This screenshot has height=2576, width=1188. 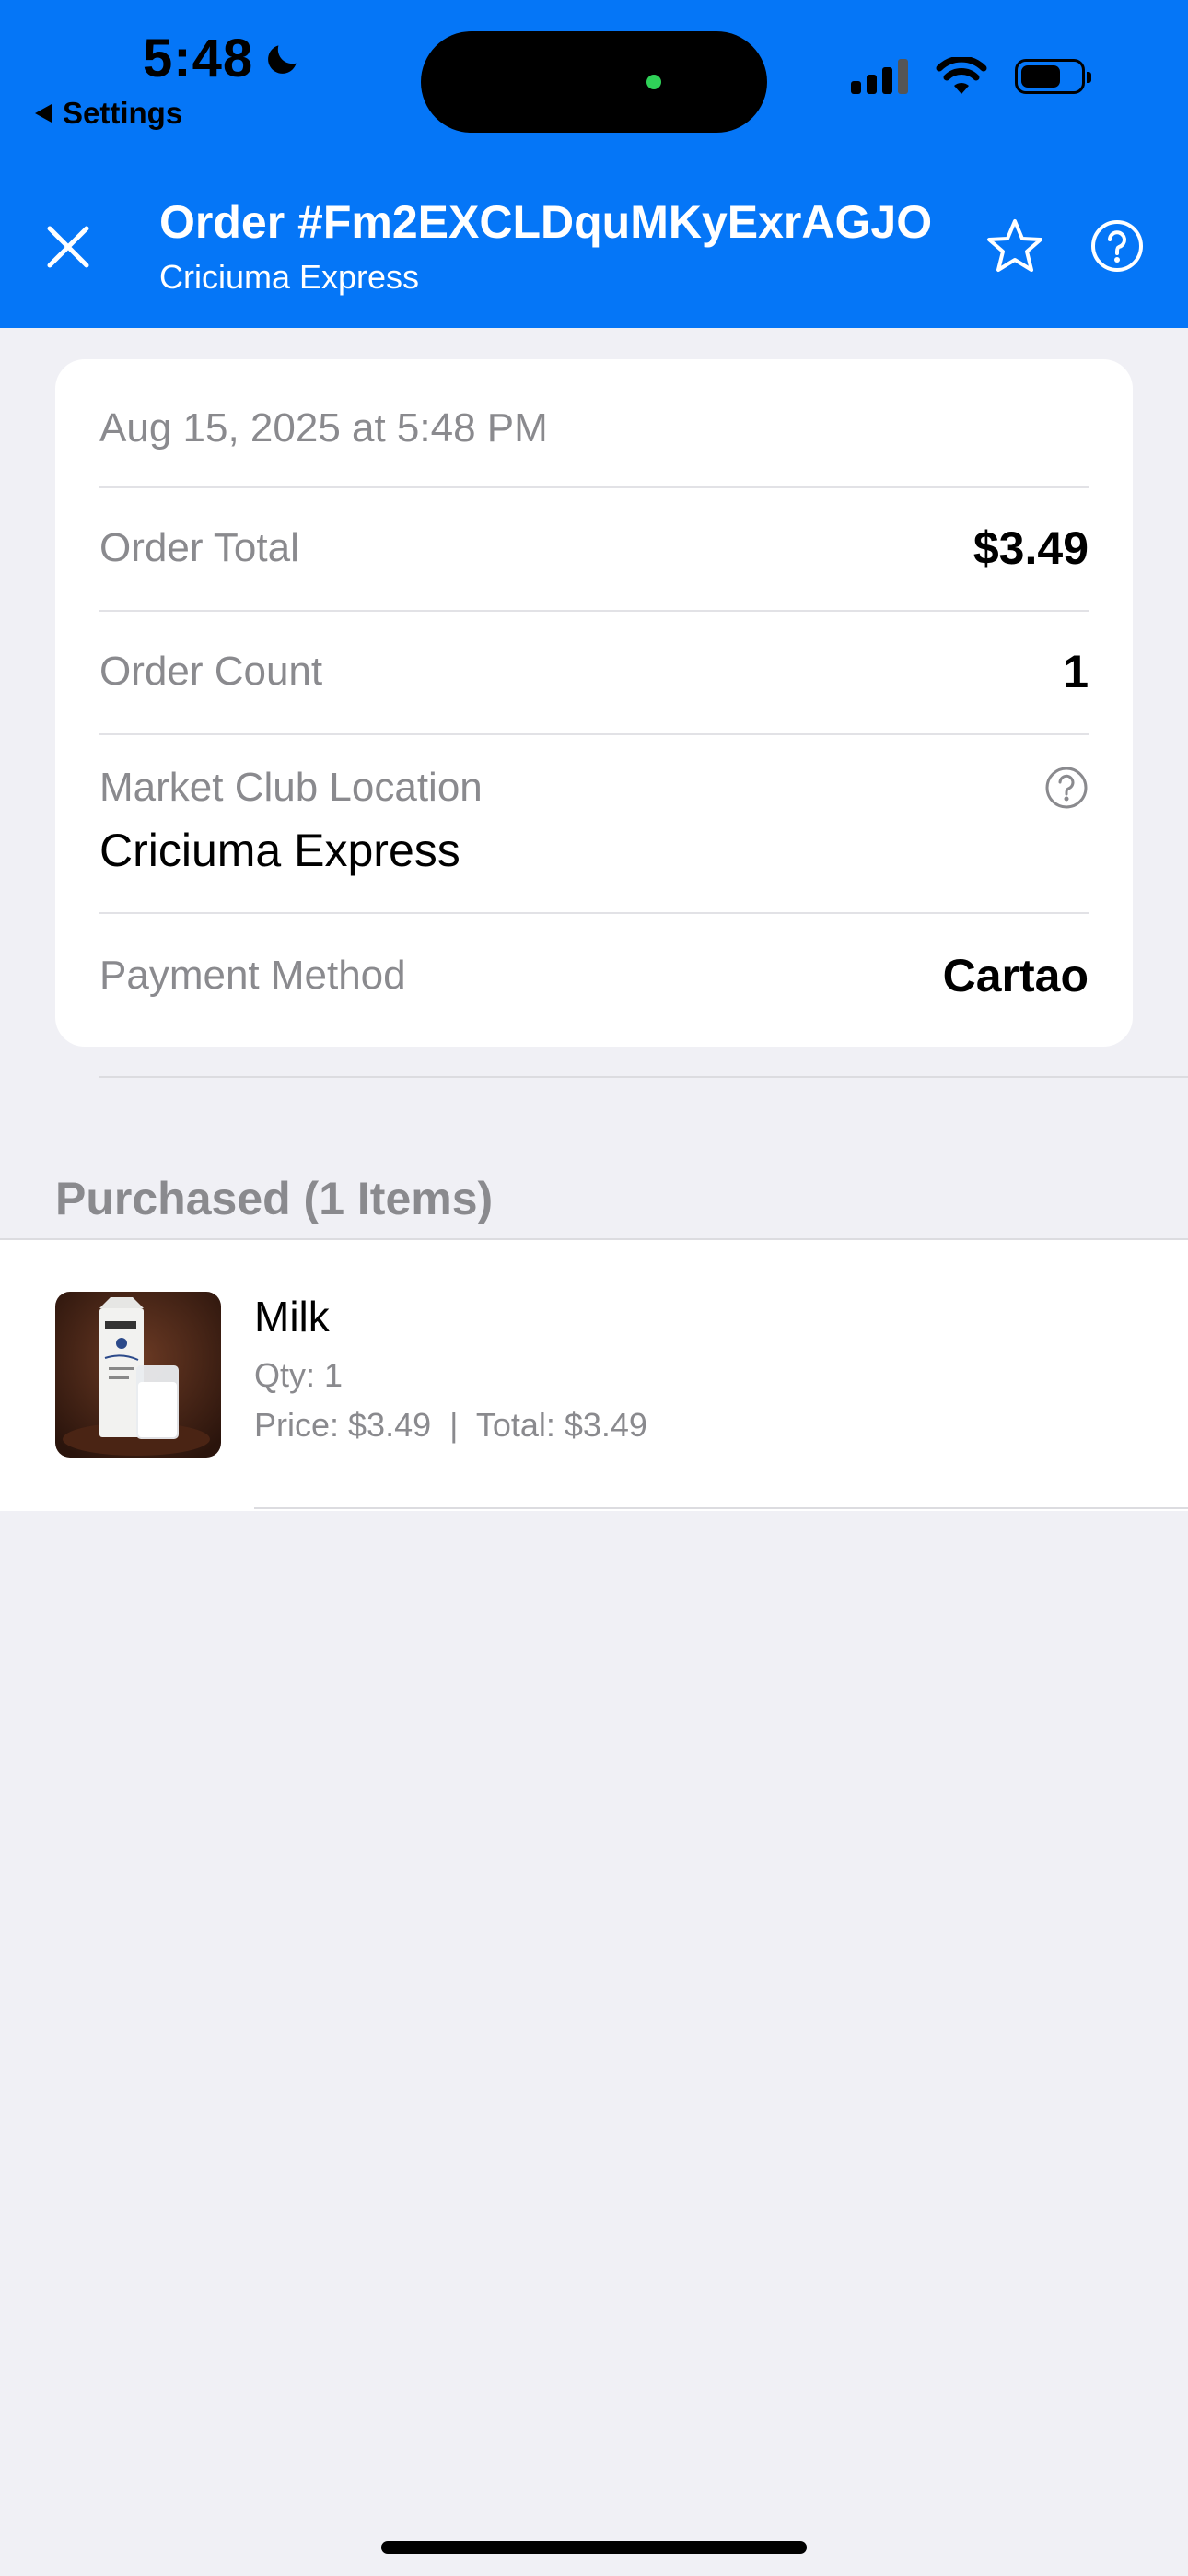 I want to click on order-date-row: Aug 15, 2025 at 5:48 PM, so click(x=594, y=428).